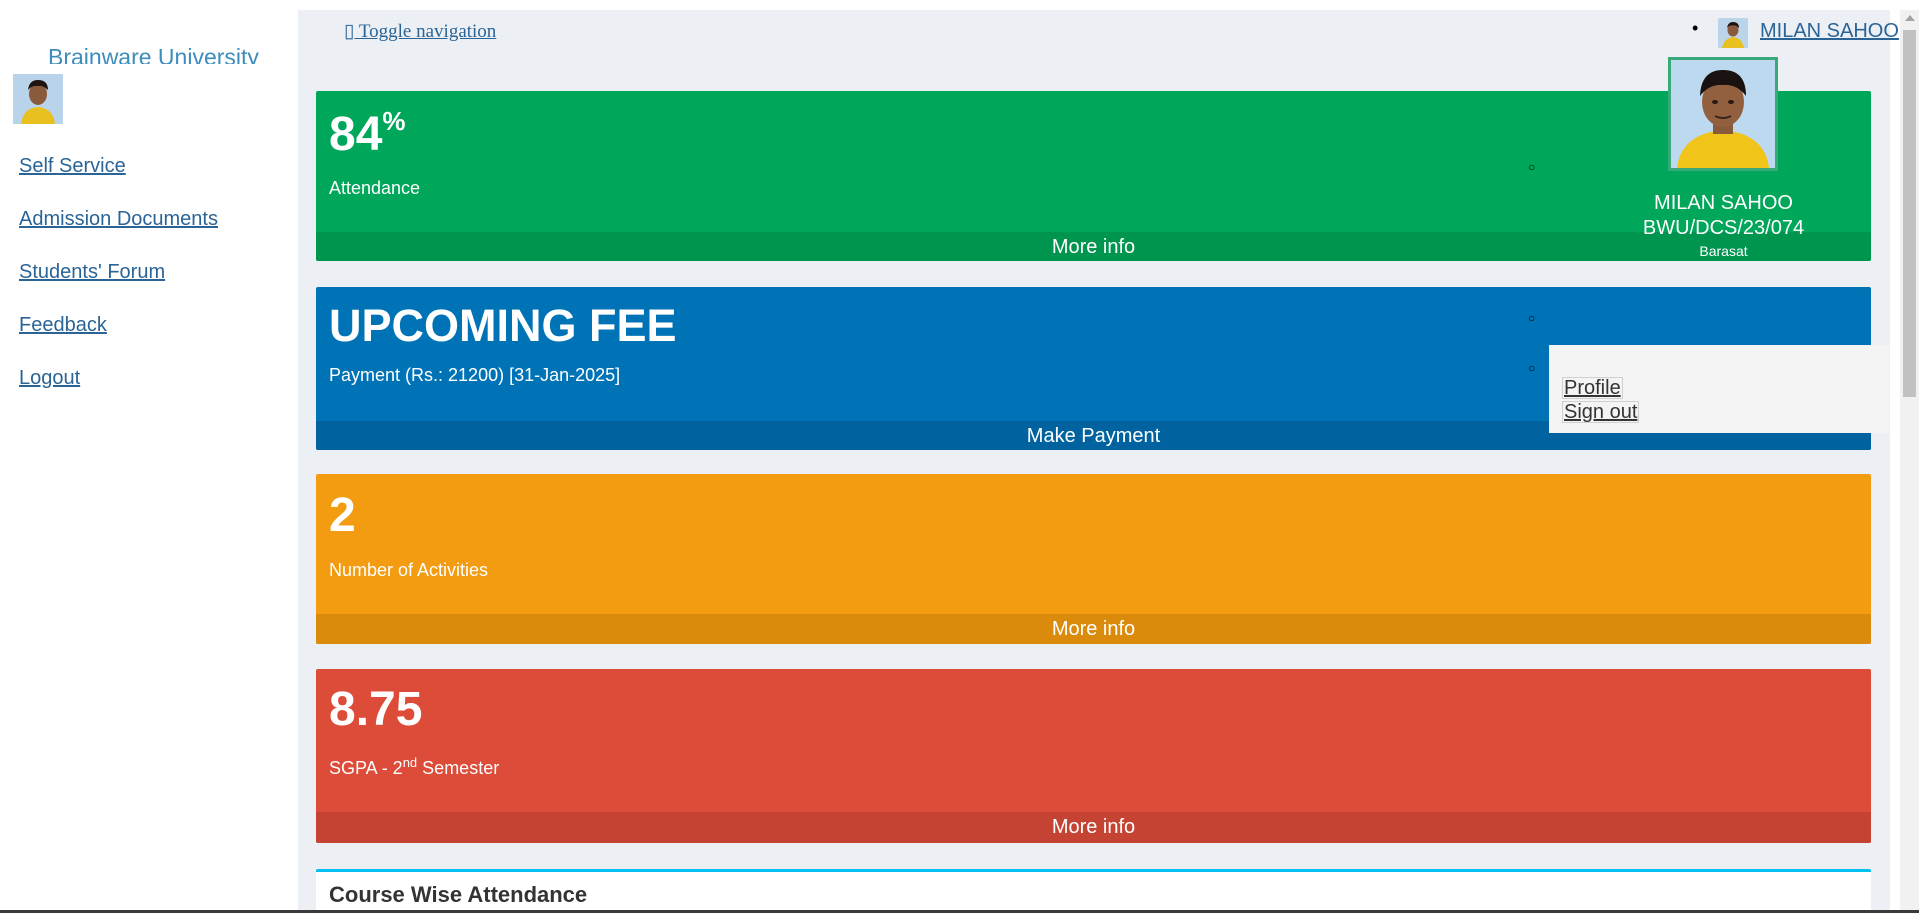 This screenshot has width=1919, height=913. I want to click on user-photo-image, so click(1723, 114).